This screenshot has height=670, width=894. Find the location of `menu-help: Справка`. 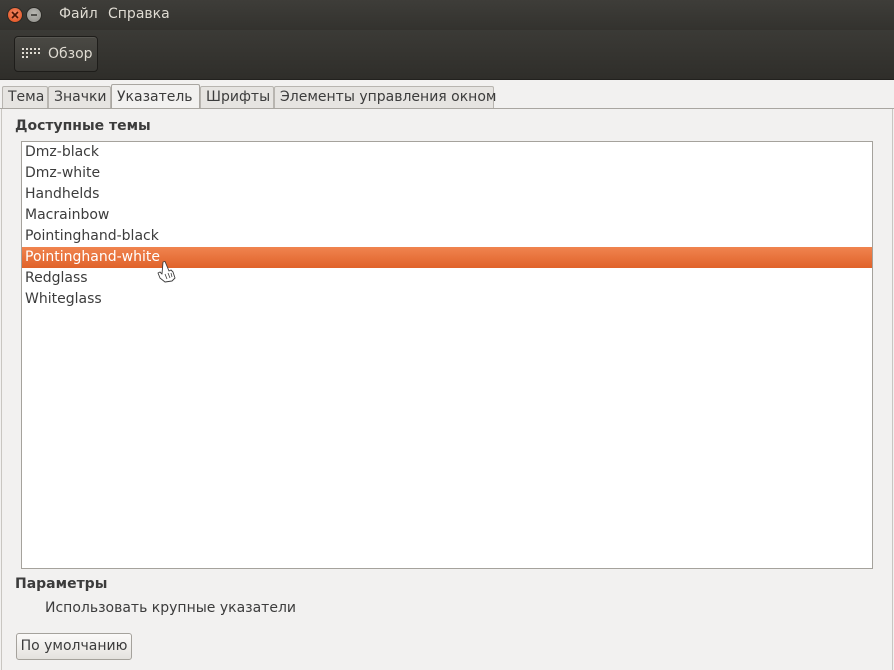

menu-help: Справка is located at coordinates (139, 14).